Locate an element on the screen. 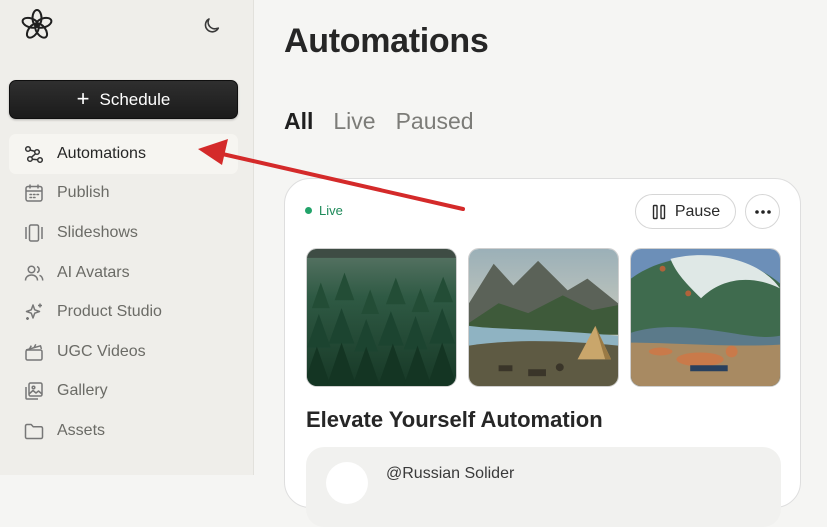  pause-icon is located at coordinates (659, 211).